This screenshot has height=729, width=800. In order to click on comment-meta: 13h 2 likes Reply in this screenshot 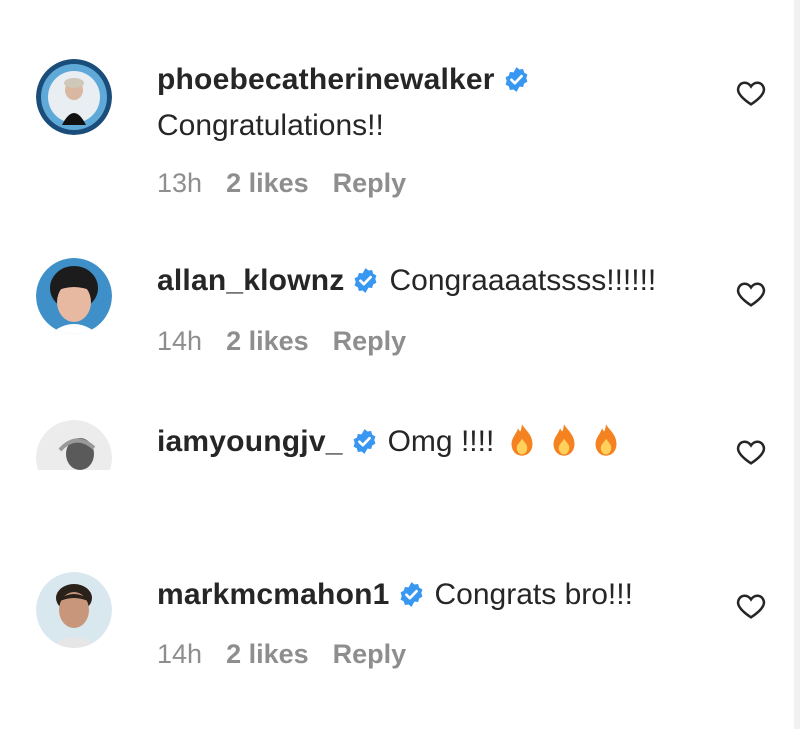, I will do `click(293, 183)`.